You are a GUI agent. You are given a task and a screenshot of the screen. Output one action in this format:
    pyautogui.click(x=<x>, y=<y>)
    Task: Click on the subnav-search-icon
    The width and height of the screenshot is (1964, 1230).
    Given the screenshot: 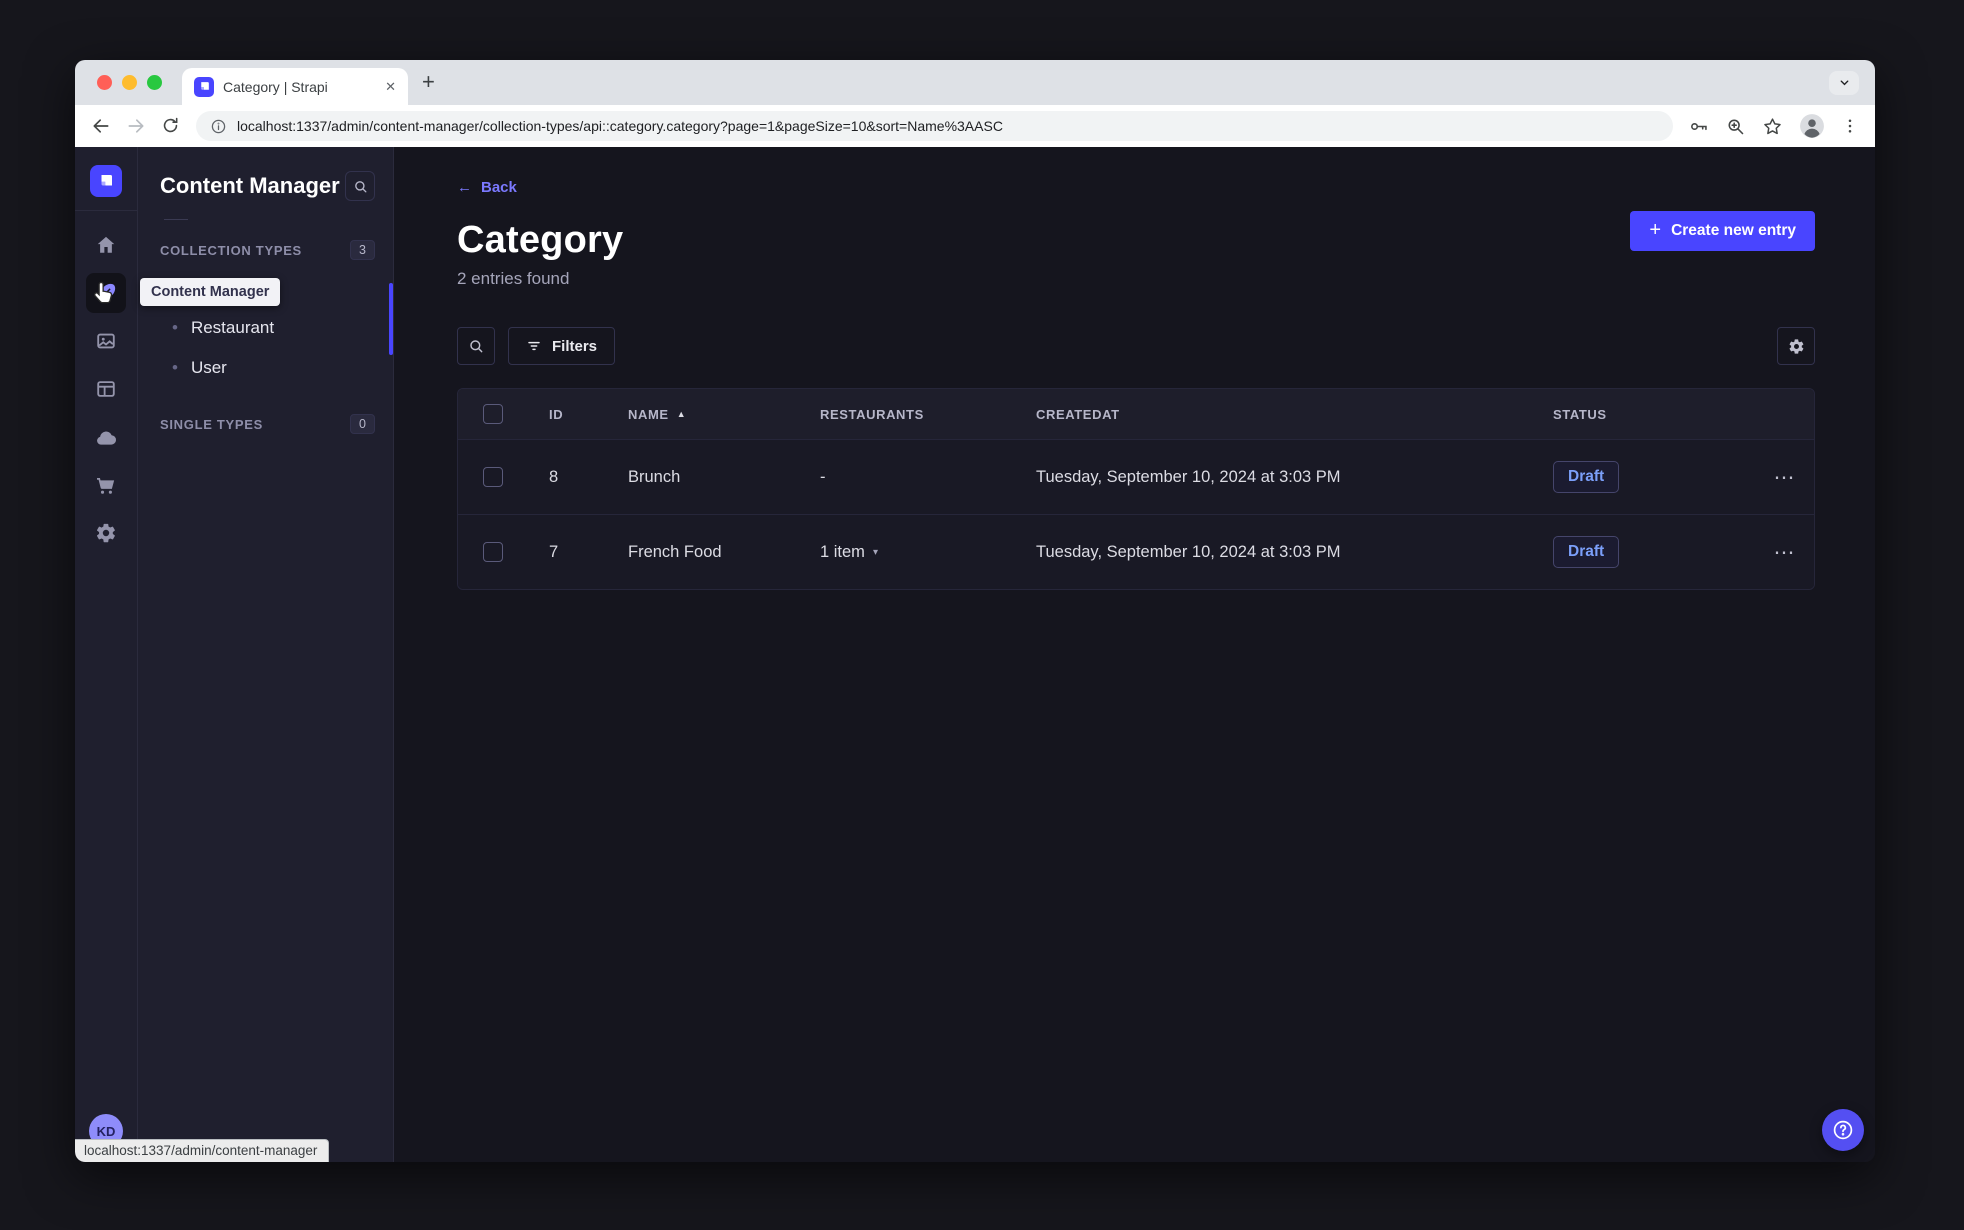 What is the action you would take?
    pyautogui.click(x=360, y=186)
    